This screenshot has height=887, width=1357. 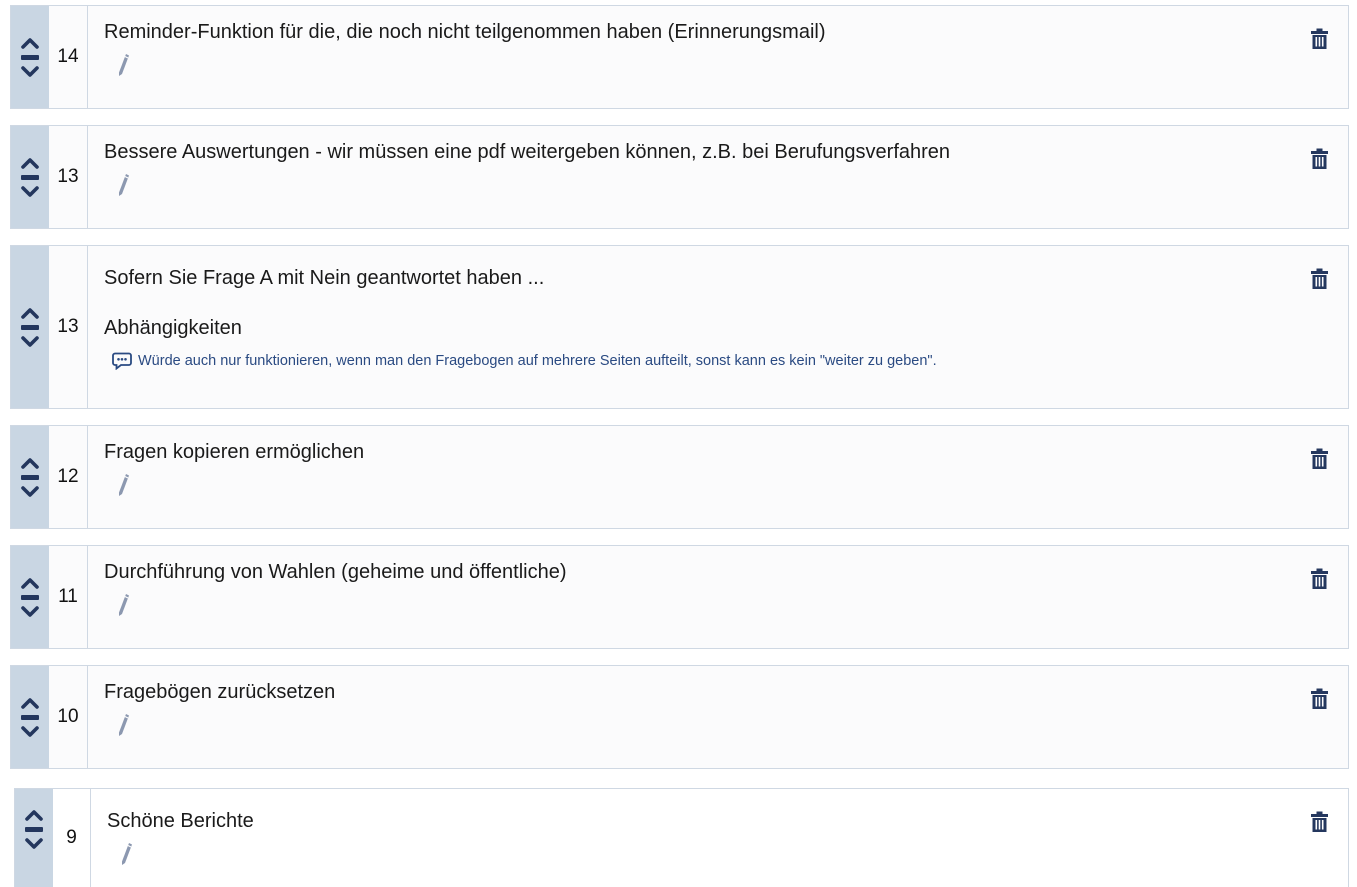 What do you see at coordinates (180, 821) in the screenshot?
I see `item-title: Schöne Berichte` at bounding box center [180, 821].